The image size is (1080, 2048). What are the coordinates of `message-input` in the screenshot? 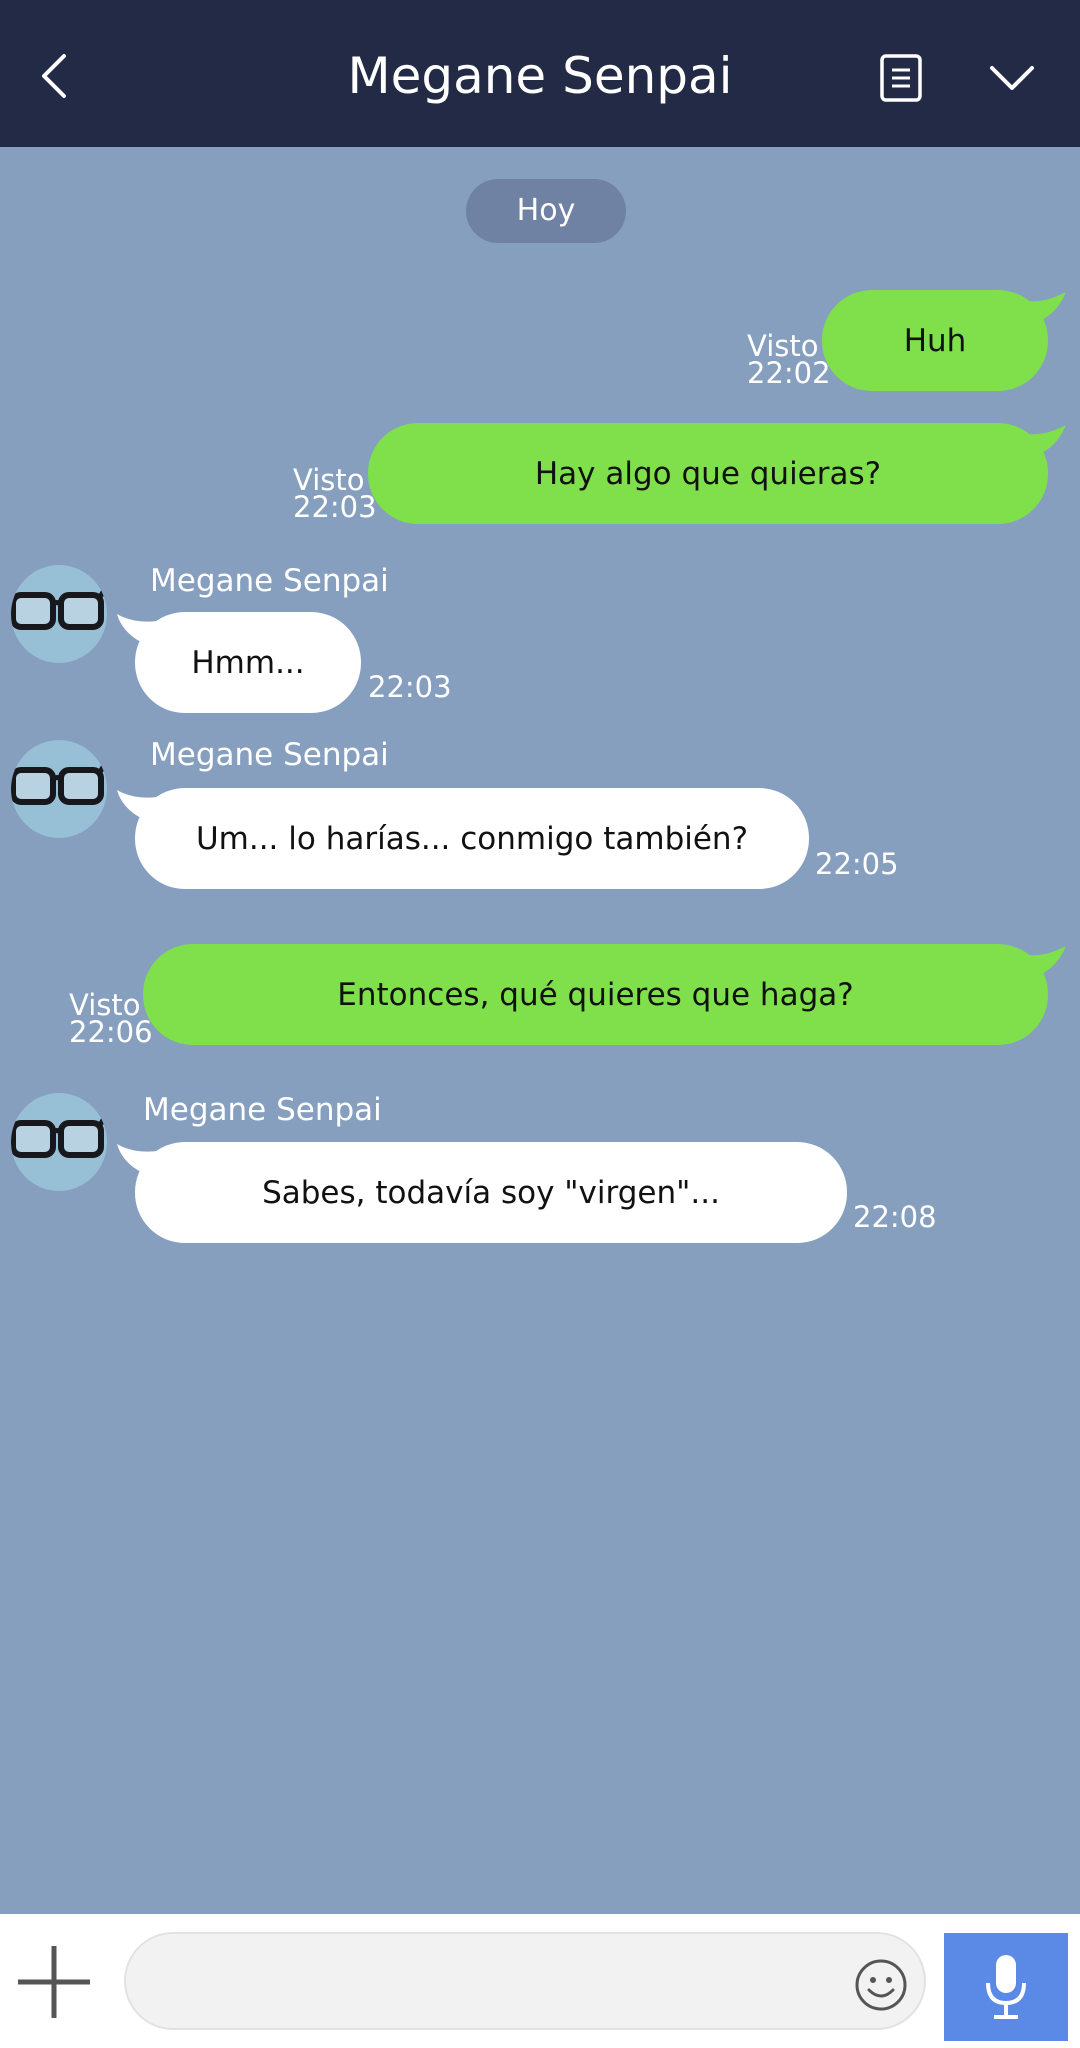 It's located at (525, 1981).